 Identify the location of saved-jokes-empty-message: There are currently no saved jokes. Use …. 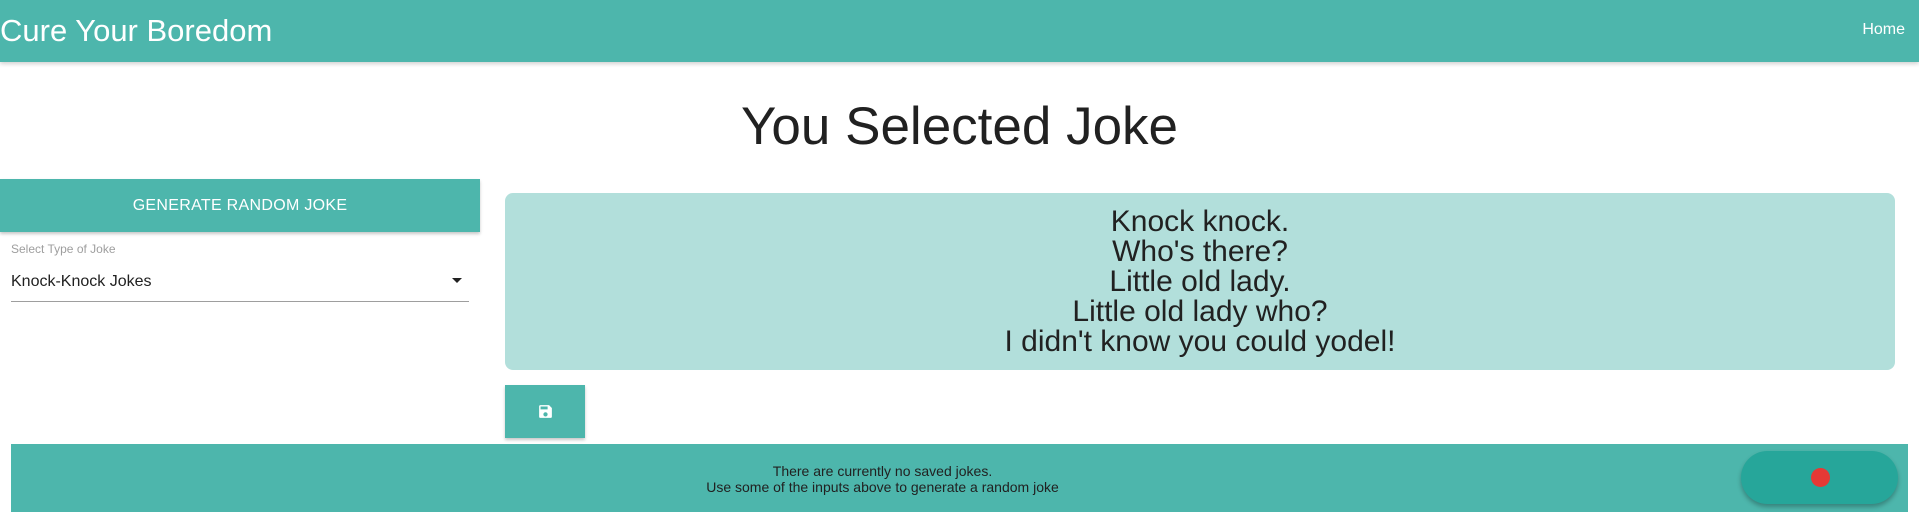
(882, 479).